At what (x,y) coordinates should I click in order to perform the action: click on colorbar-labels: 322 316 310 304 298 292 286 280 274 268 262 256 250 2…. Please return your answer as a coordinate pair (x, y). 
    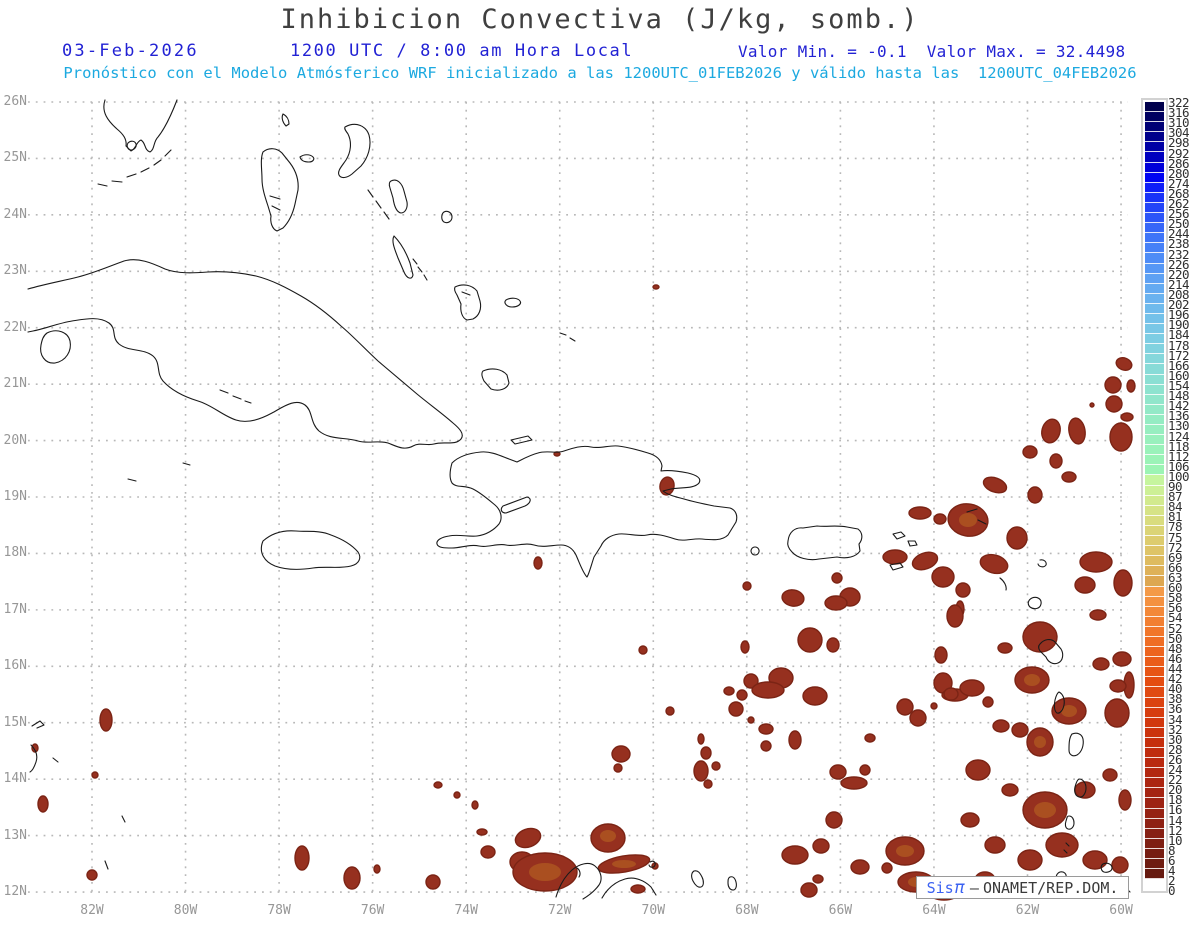
    Looking at the image, I should click on (1183, 463).